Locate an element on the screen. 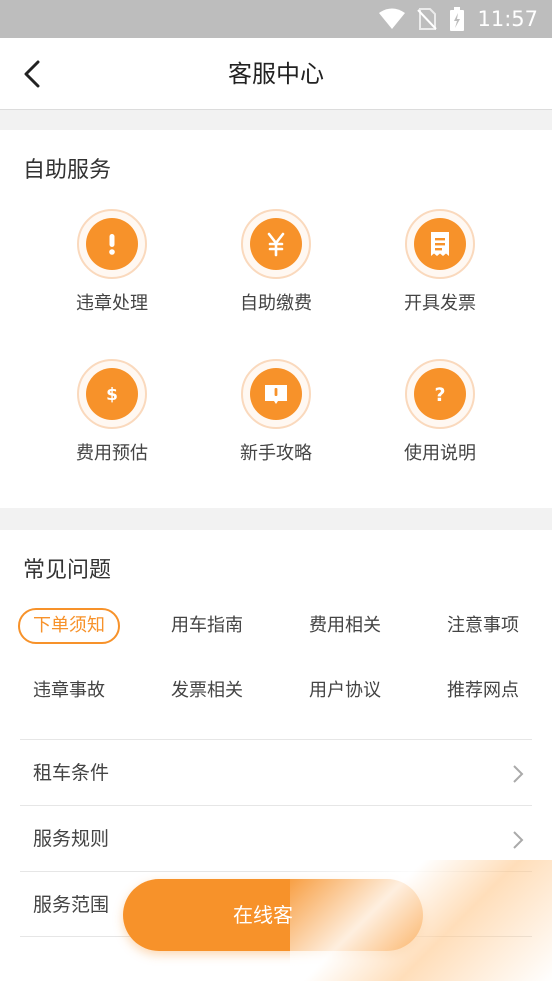  faq-list-item-rental-conditions: 租车条件 is located at coordinates (276, 772).